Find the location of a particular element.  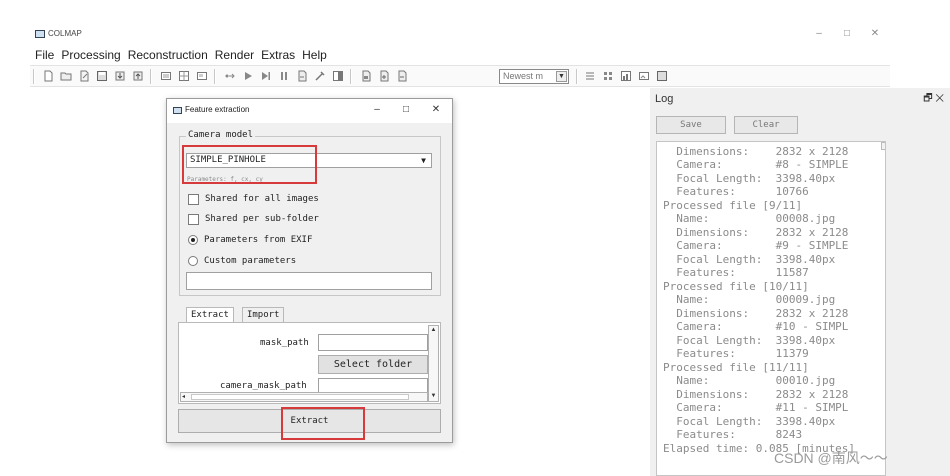

shared-all-images-option: Shared for all images is located at coordinates (253, 199).